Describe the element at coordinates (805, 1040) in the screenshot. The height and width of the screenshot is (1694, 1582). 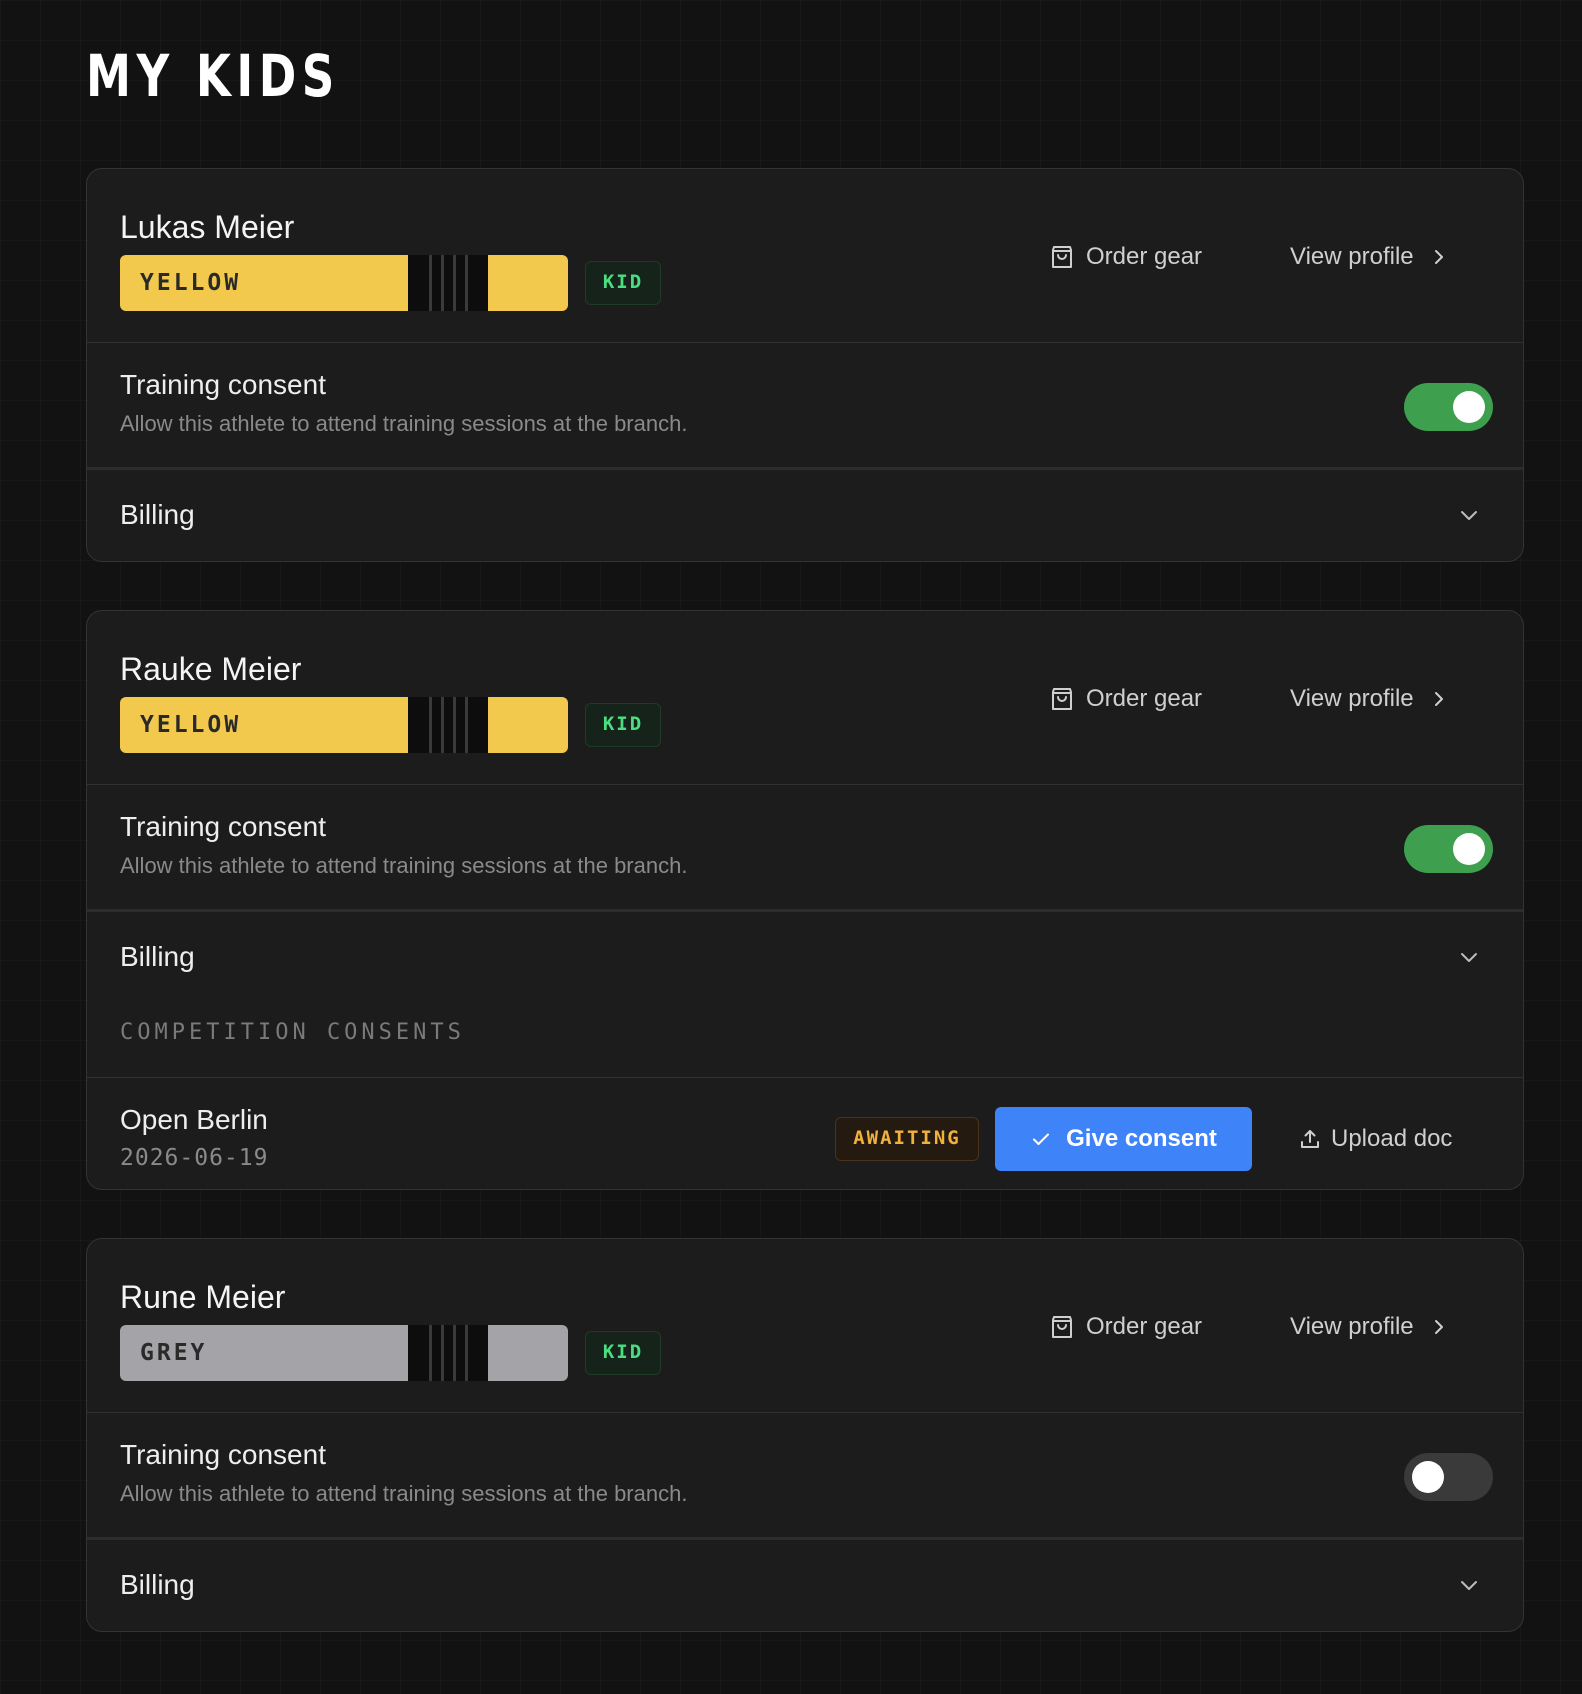
I see `competition-consents-heading: COMPETITION CONSENTS` at that location.